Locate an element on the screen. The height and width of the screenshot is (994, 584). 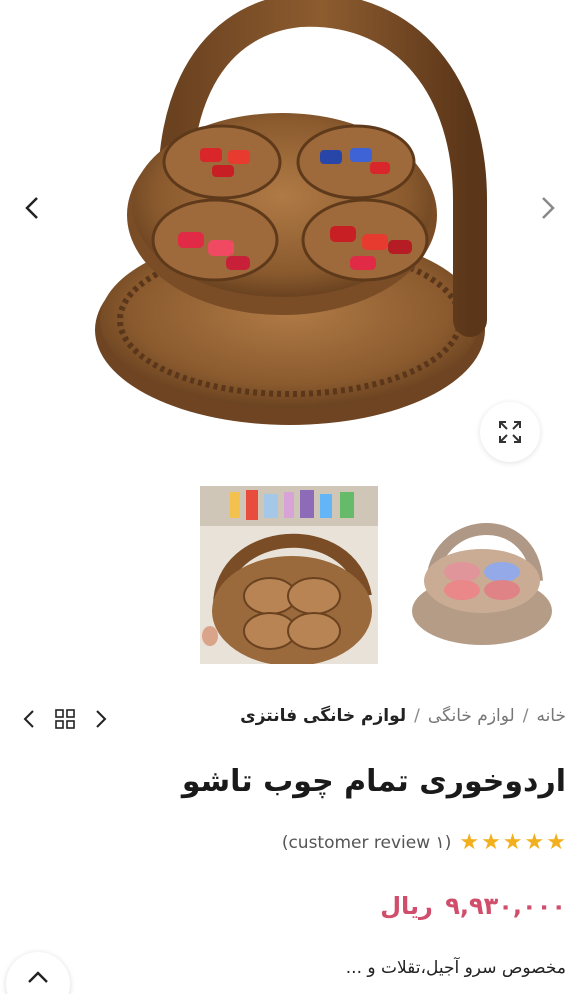
fullscreen-button is located at coordinates (510, 432).